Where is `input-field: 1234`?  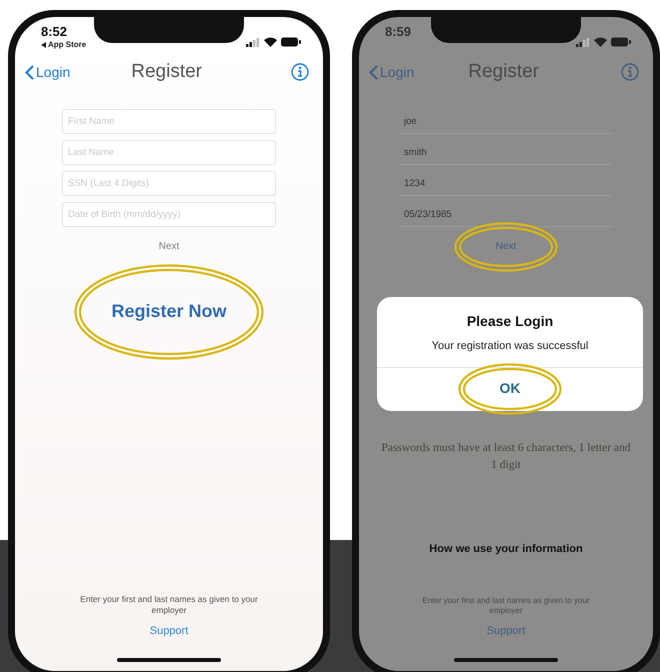
input-field: 1234 is located at coordinates (506, 183).